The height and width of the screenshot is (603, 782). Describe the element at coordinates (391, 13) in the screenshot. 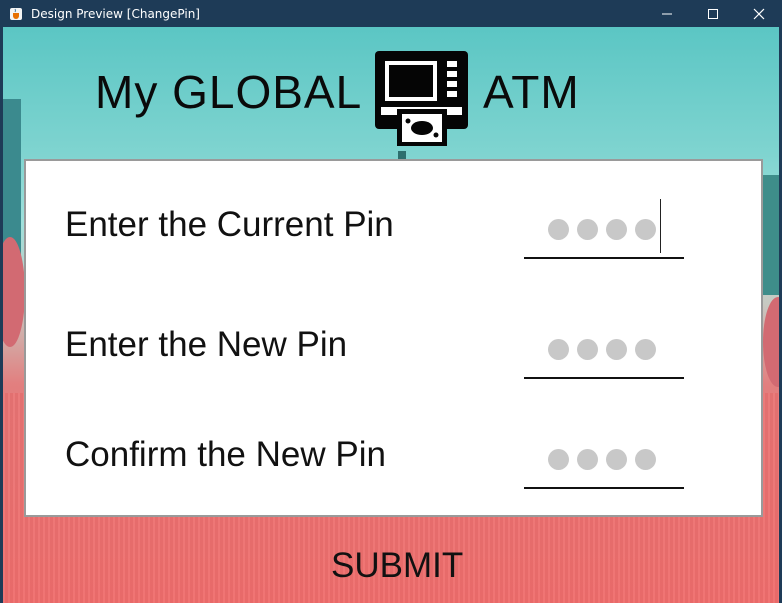

I see `title-bar: Design Preview [ChangePin]` at that location.